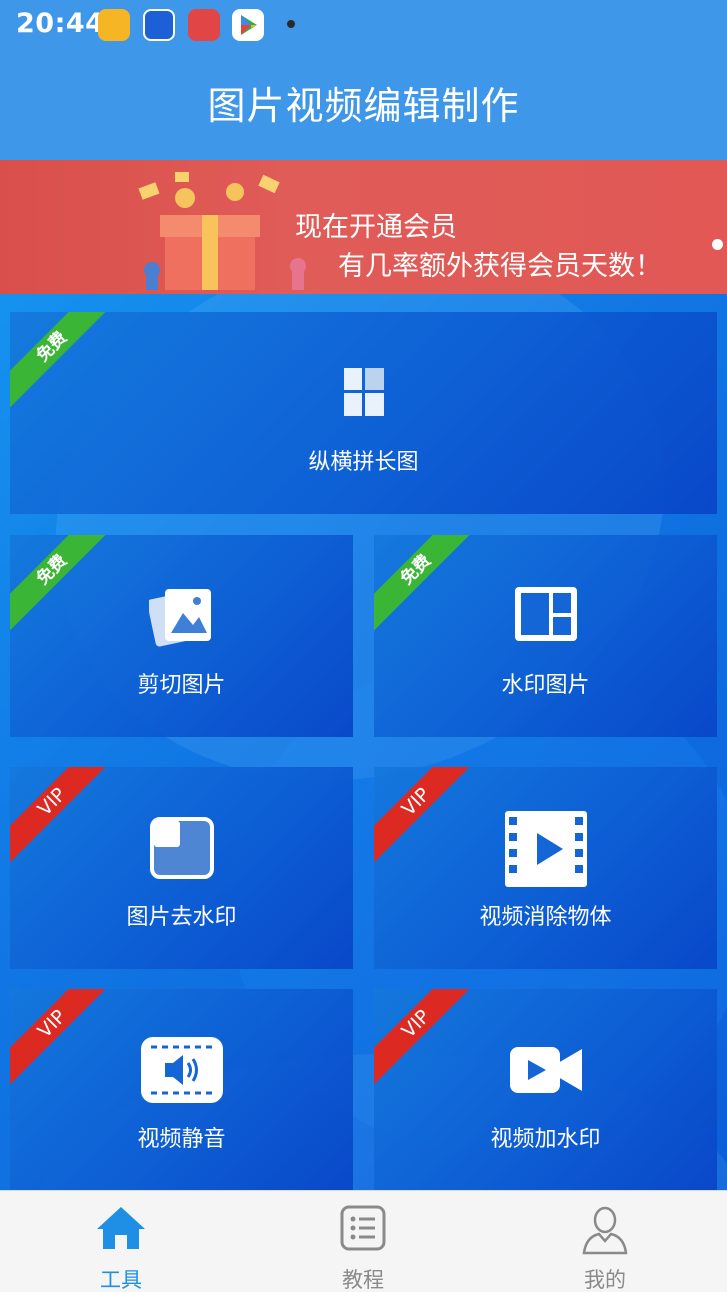 Image resolution: width=727 pixels, height=1292 pixels. I want to click on tool-label: 纵横拼长图, so click(363, 462).